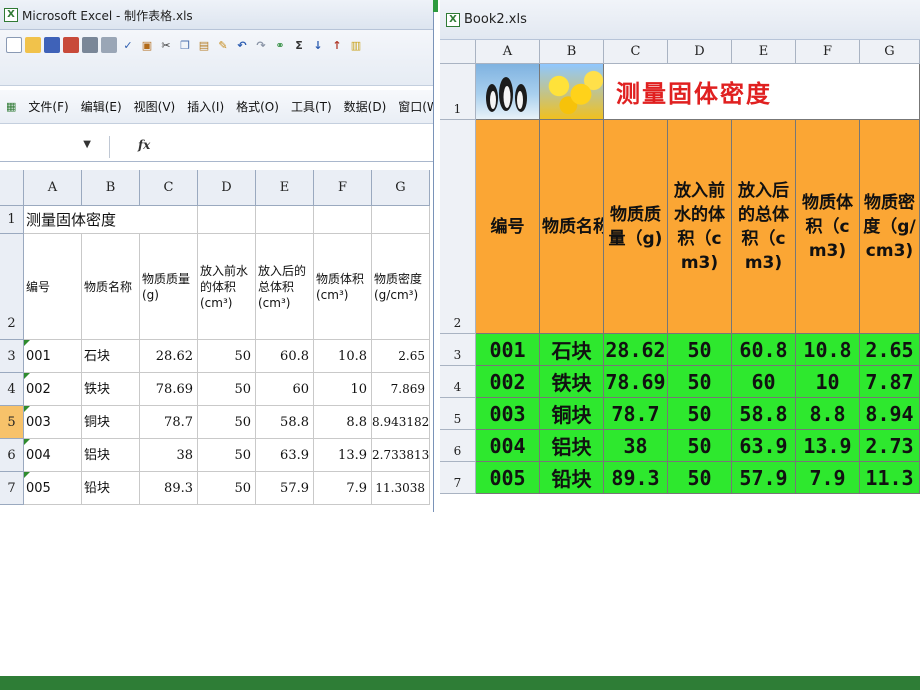  Describe the element at coordinates (762, 92) in the screenshot. I see `sheet-title-cell: 测量固体密度` at that location.